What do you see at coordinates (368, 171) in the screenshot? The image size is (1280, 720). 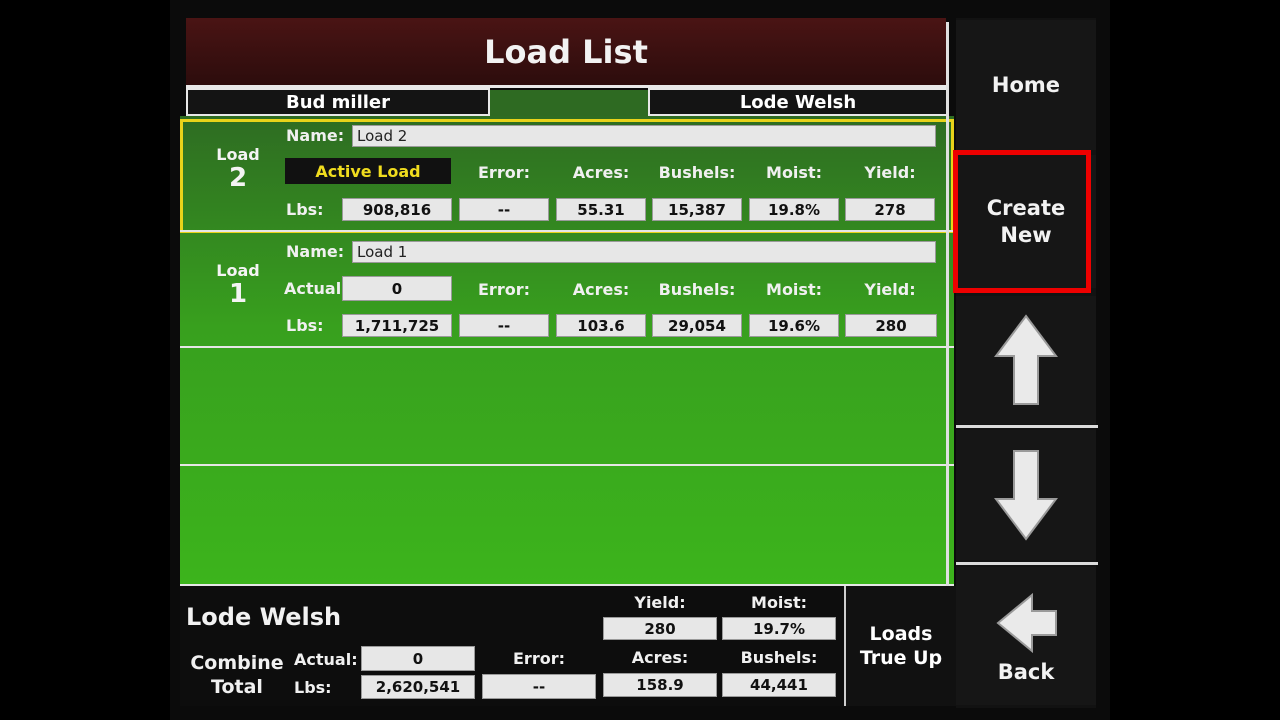 I see `active-load-badge: Active Load` at bounding box center [368, 171].